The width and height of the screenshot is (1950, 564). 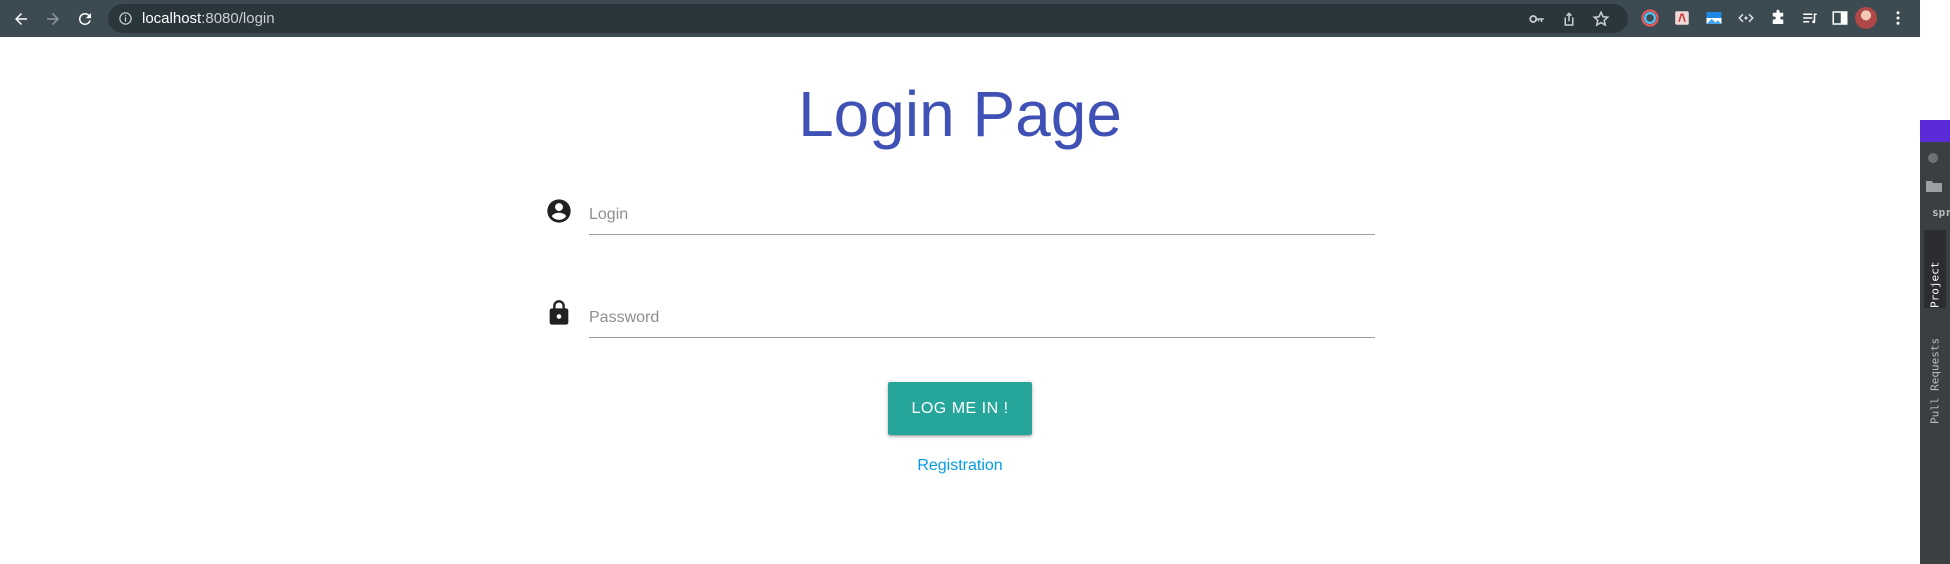 What do you see at coordinates (1935, 284) in the screenshot?
I see `ide-tab-project-label: Project` at bounding box center [1935, 284].